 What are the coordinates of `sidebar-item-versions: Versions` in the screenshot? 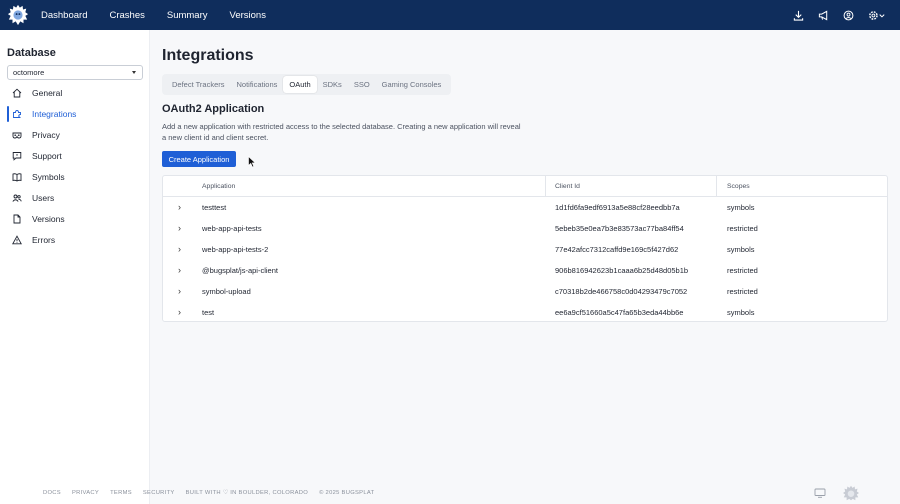 It's located at (75, 219).